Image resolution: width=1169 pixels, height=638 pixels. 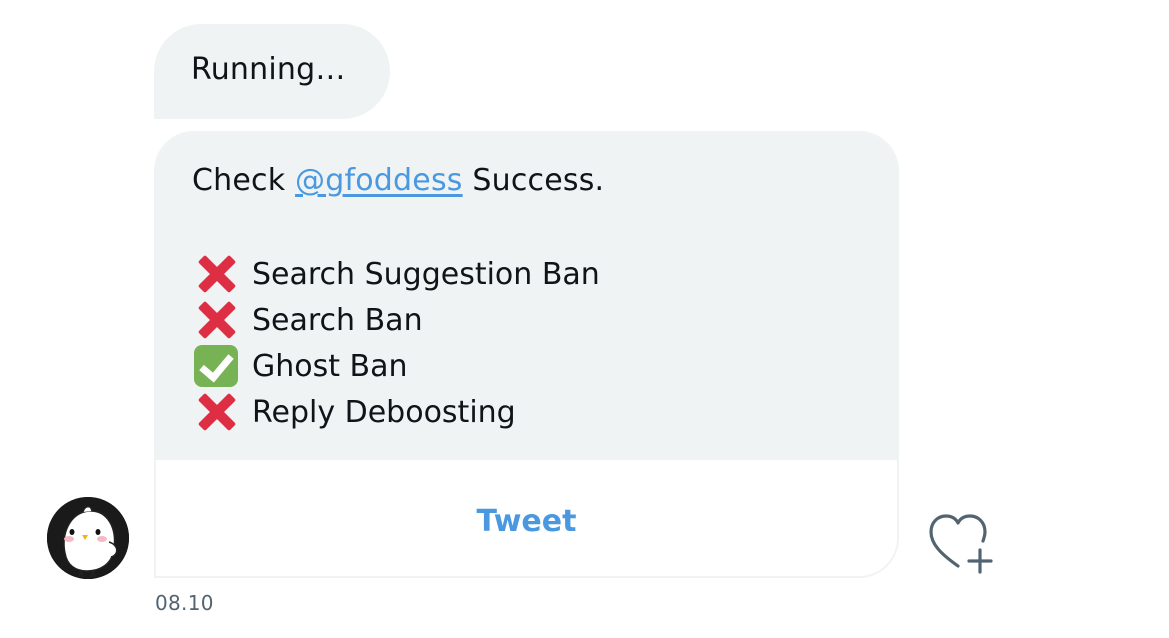 I want to click on result-item-reply-deboosting: Reply Deboosting, so click(x=354, y=412).